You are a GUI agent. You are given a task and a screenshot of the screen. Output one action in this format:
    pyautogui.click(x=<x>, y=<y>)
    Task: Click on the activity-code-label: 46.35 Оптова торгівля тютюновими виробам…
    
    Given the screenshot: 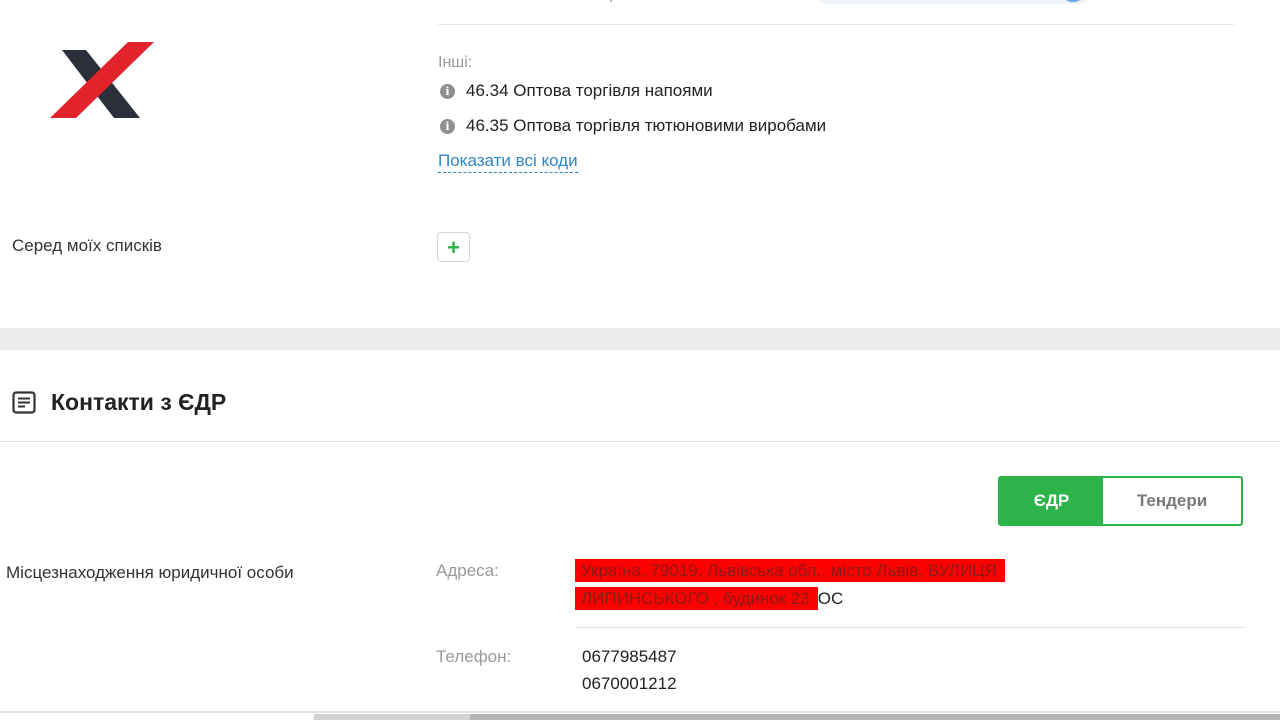 What is the action you would take?
    pyautogui.click(x=646, y=125)
    